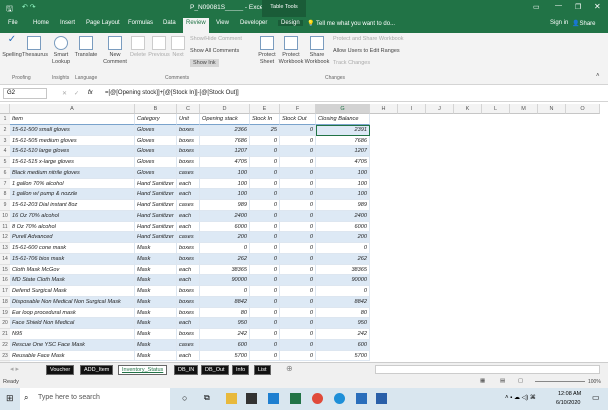 The height and width of the screenshot is (410, 608). What do you see at coordinates (524, 109) in the screenshot?
I see `column-header-M: M` at bounding box center [524, 109].